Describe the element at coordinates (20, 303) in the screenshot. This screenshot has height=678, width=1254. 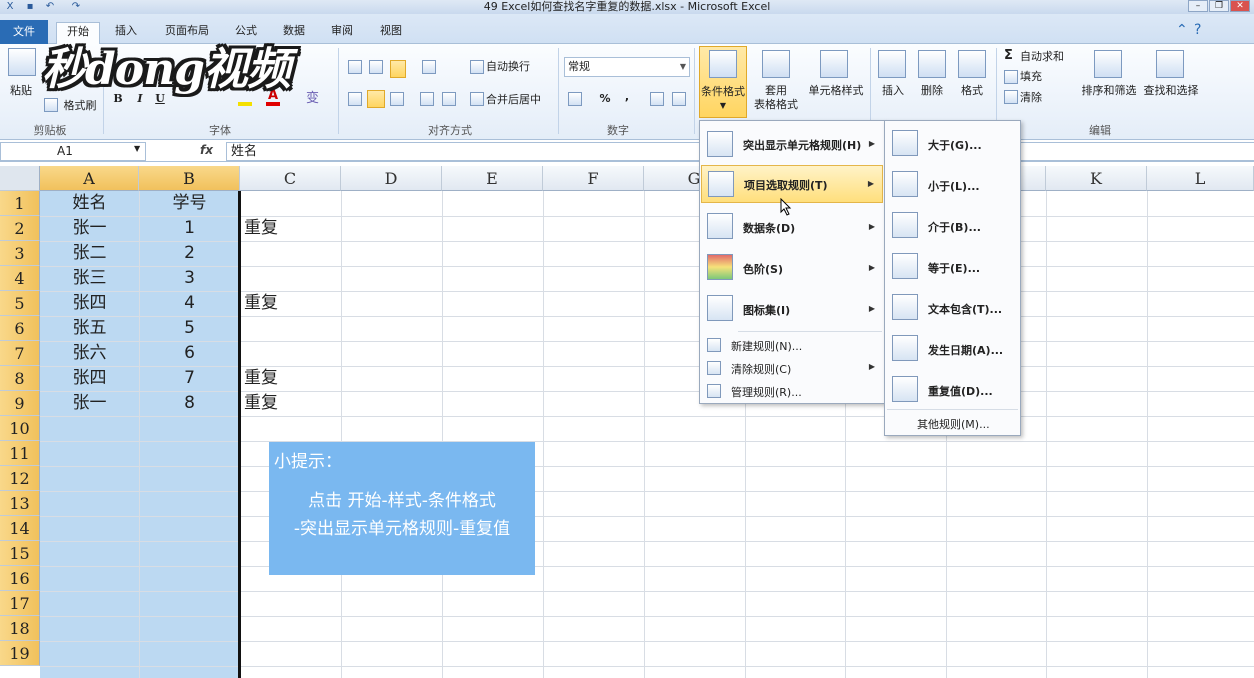
I see `row-header-5: 5` at that location.